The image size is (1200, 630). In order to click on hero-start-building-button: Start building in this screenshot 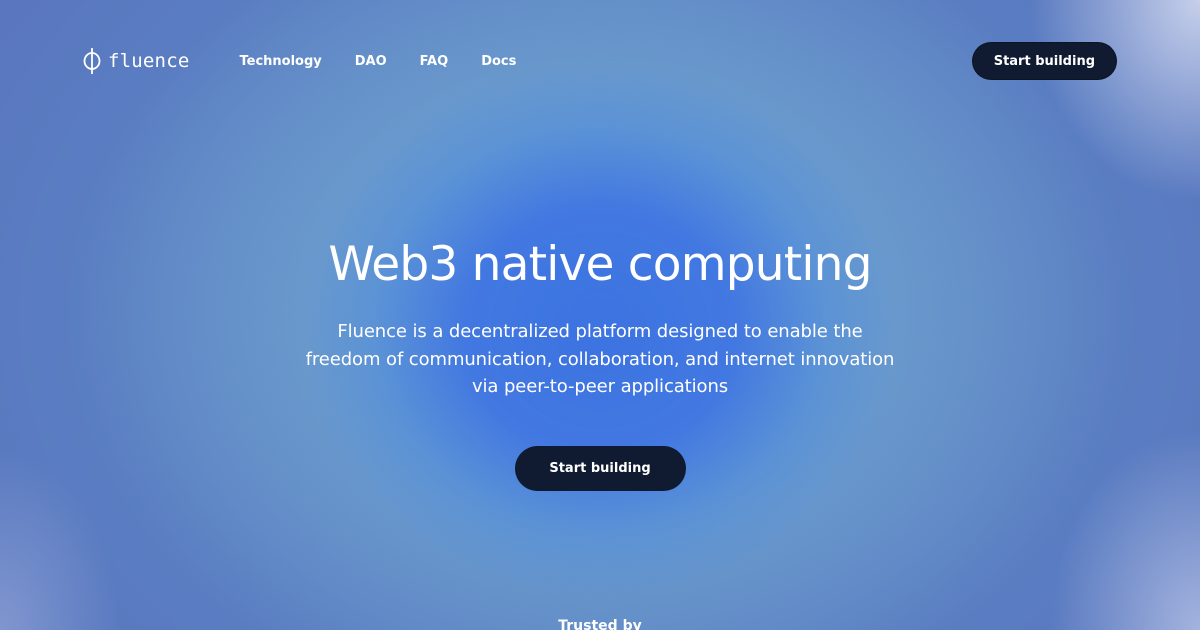, I will do `click(600, 468)`.